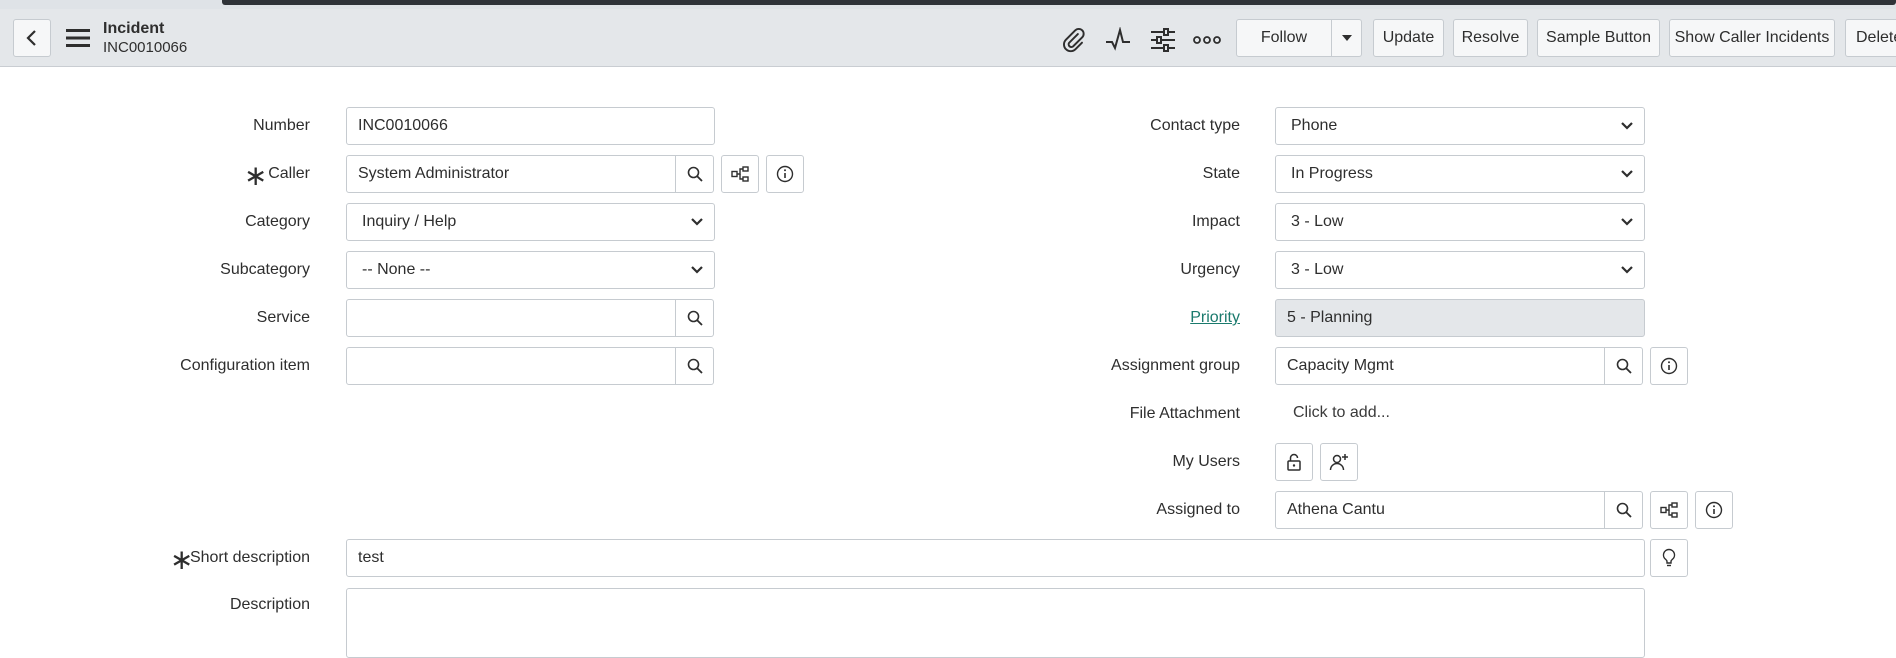 The image size is (1896, 658). Describe the element at coordinates (281, 125) in the screenshot. I see `number-label: Number` at that location.